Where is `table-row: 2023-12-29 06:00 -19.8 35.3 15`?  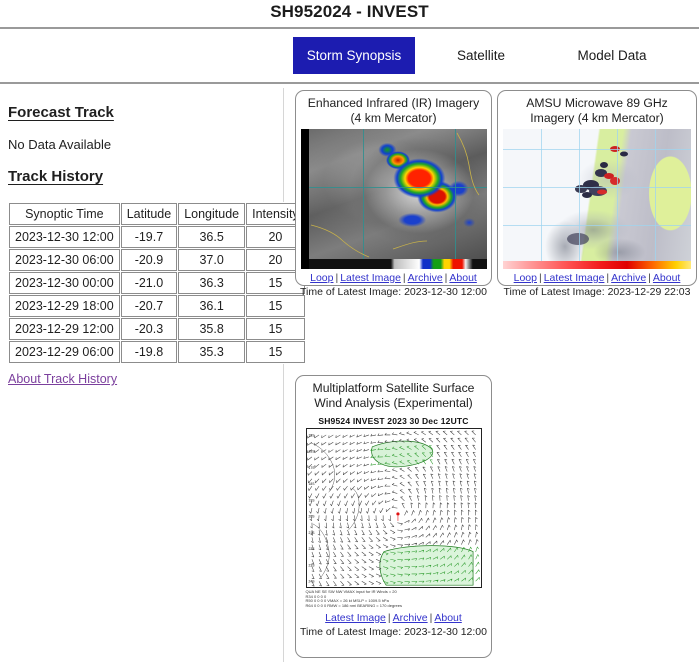 table-row: 2023-12-29 06:00 -19.8 35.3 15 is located at coordinates (157, 352).